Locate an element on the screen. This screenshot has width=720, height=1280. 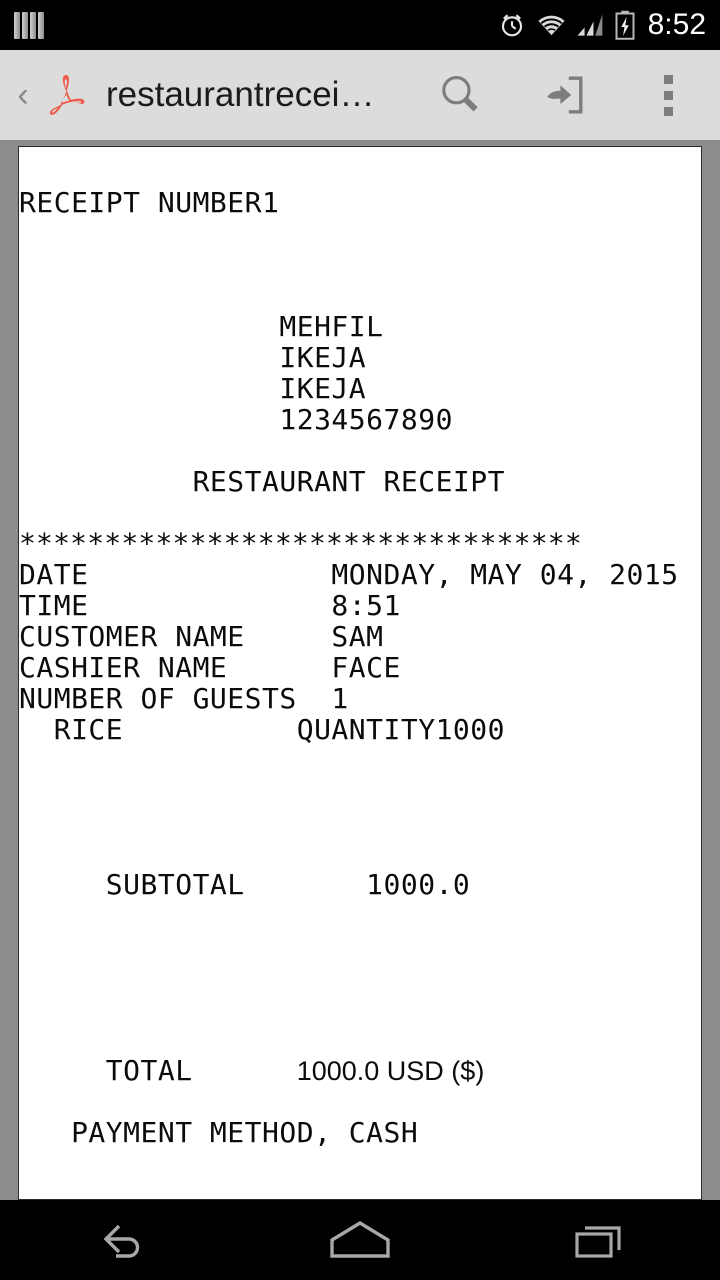
nav-back-button is located at coordinates (120, 1240).